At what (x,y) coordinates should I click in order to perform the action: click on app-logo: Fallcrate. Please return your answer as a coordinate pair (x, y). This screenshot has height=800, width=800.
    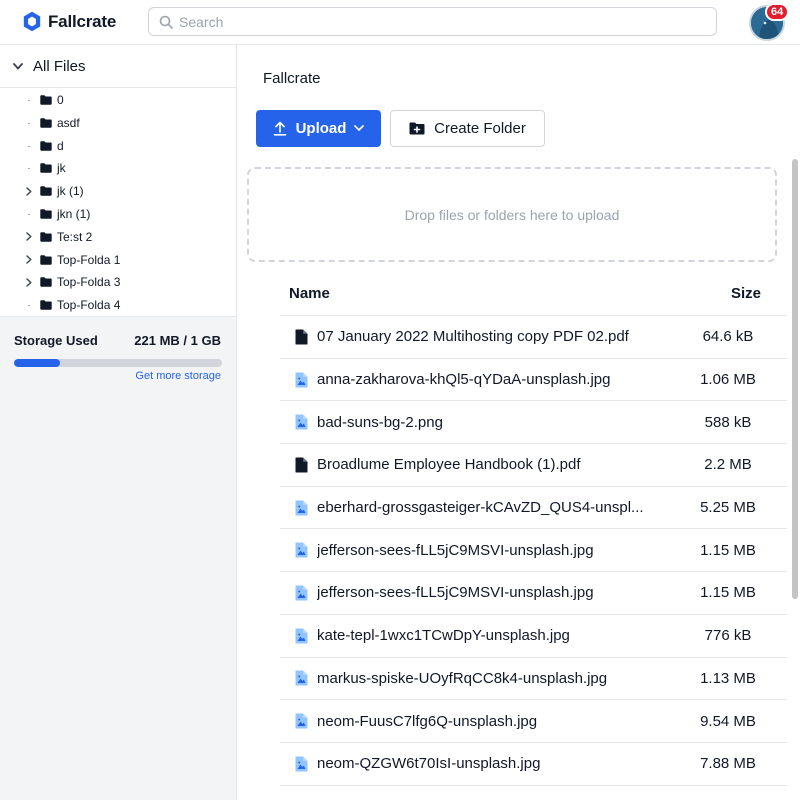
    Looking at the image, I should click on (69, 21).